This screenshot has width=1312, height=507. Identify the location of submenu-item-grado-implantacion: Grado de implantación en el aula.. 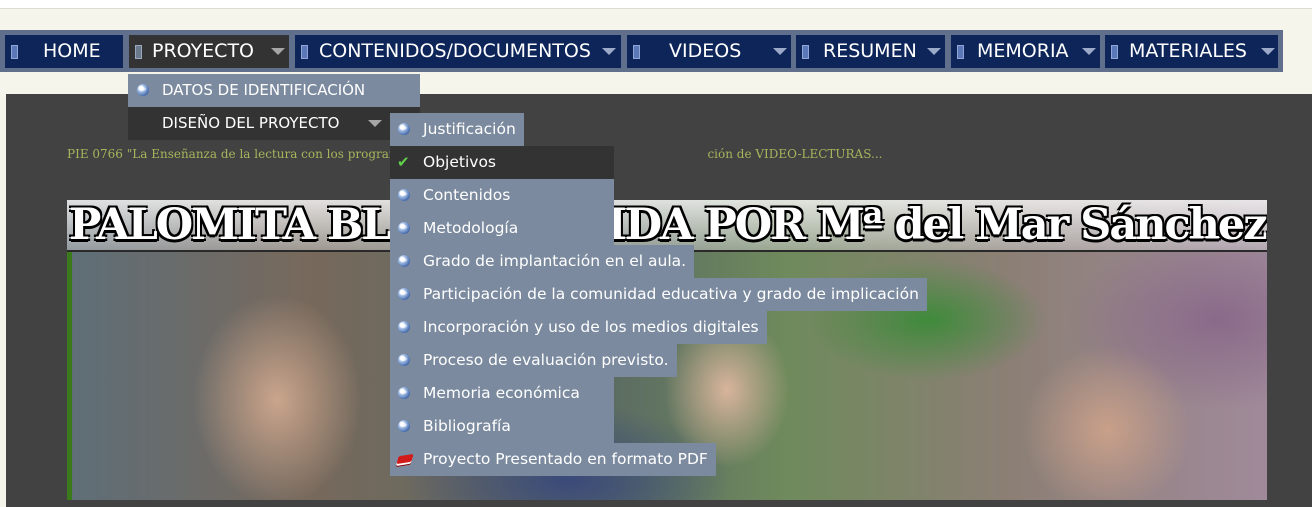
(542, 261).